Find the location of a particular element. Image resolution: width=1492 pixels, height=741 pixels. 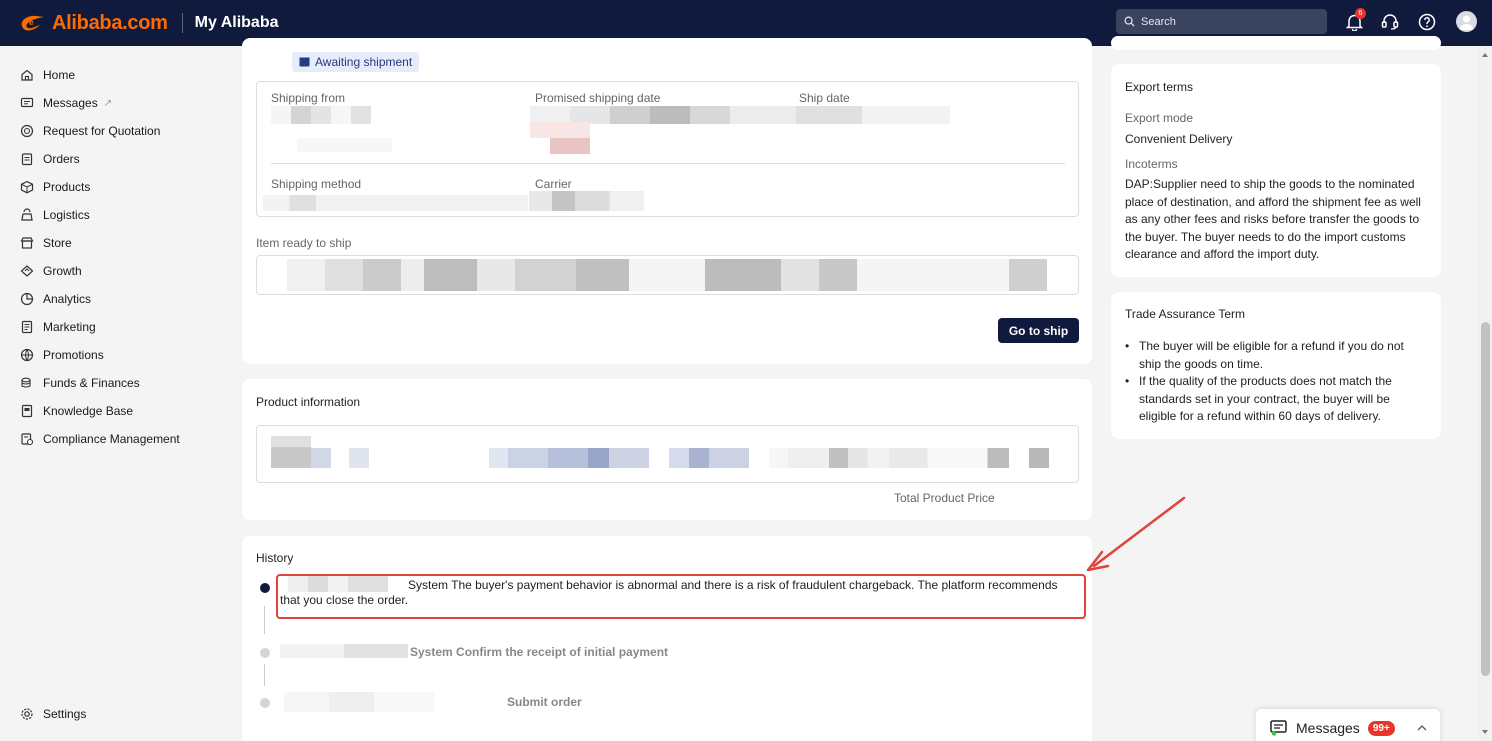

summary-card-partial is located at coordinates (1276, 43).